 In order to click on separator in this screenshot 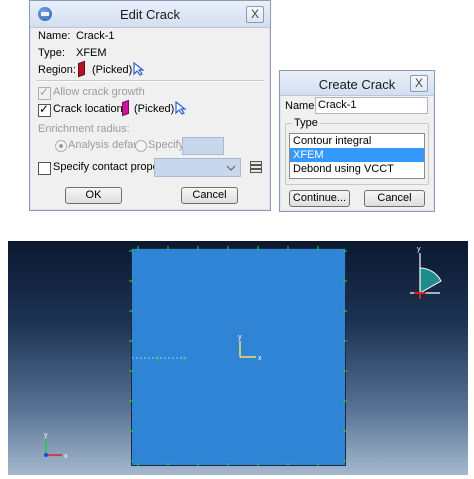, I will do `click(150, 81)`.